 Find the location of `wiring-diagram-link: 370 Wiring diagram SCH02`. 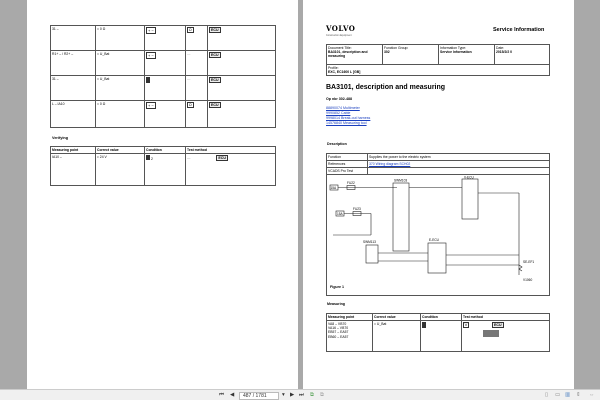

wiring-diagram-link: 370 Wiring diagram SCH02 is located at coordinates (389, 164).